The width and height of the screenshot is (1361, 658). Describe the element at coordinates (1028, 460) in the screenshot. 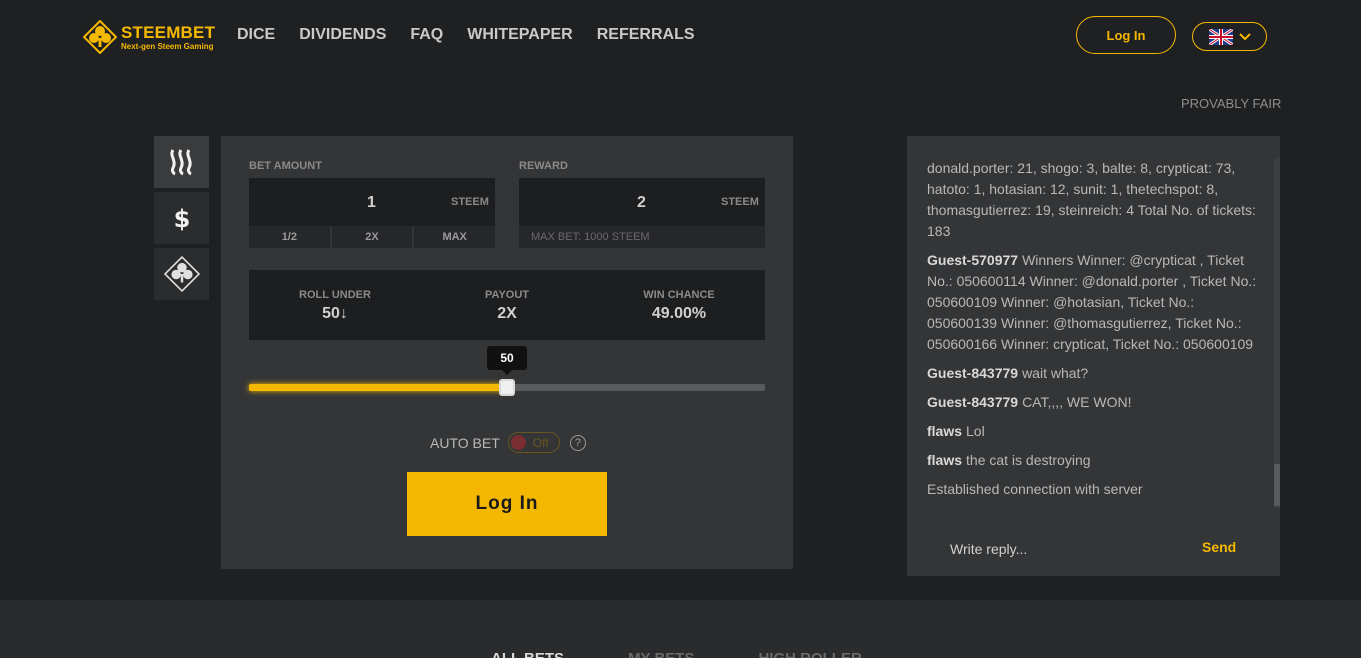

I see `chat-text: the cat is destroying` at that location.